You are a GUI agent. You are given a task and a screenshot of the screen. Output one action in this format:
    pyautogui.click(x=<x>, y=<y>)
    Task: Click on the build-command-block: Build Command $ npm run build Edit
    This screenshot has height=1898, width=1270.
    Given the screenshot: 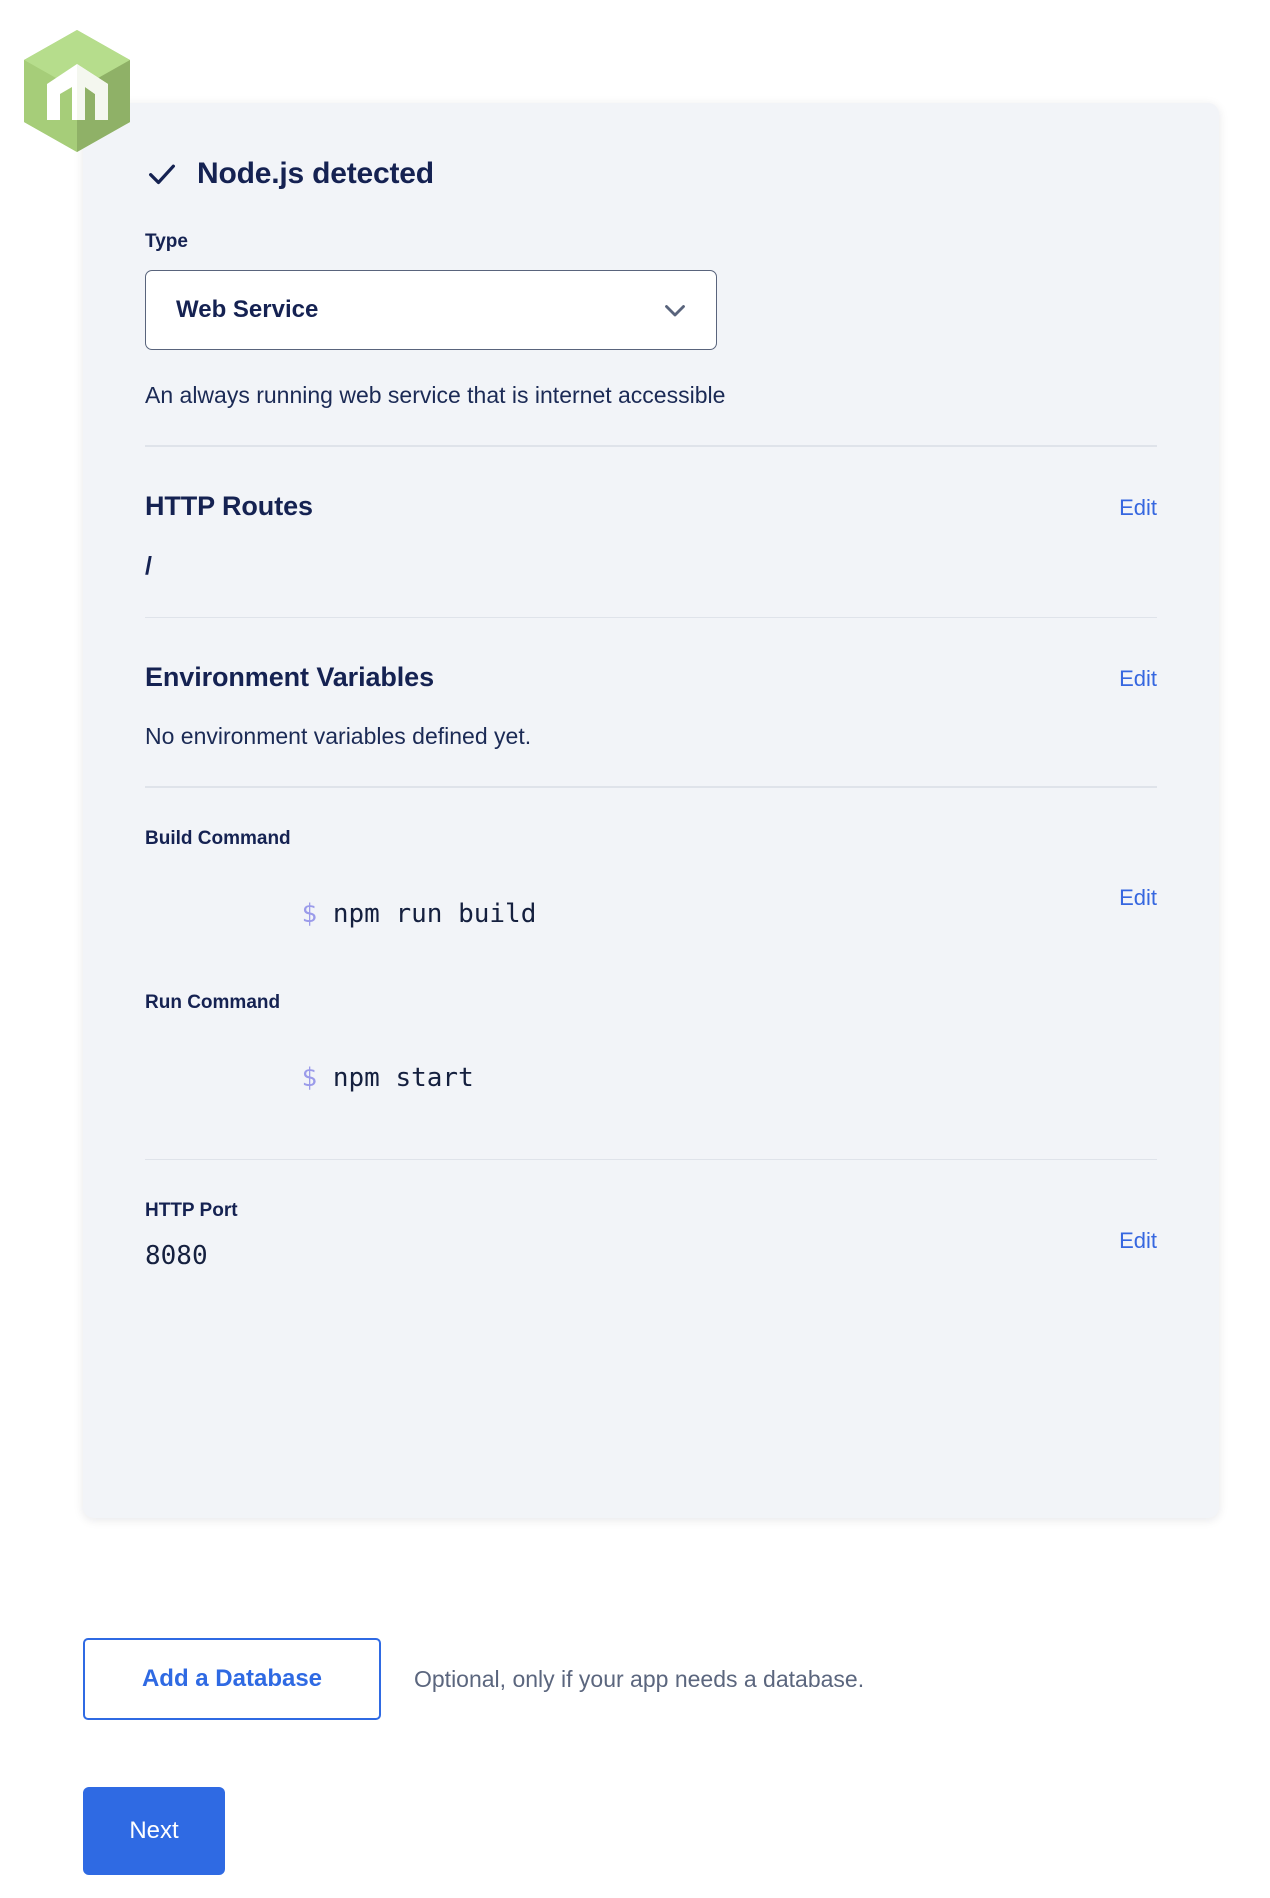 What is the action you would take?
    pyautogui.click(x=651, y=893)
    